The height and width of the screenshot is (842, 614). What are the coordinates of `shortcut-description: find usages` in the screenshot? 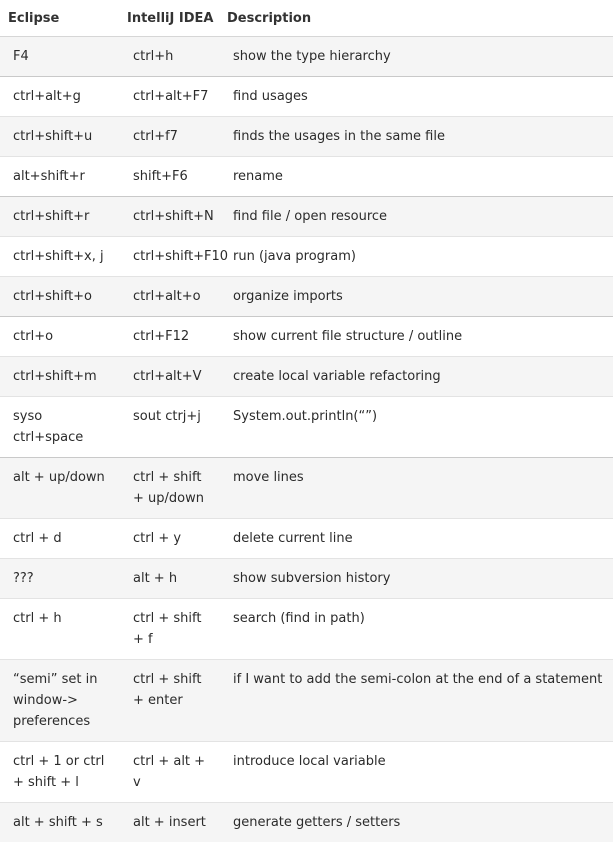 It's located at (416, 97).